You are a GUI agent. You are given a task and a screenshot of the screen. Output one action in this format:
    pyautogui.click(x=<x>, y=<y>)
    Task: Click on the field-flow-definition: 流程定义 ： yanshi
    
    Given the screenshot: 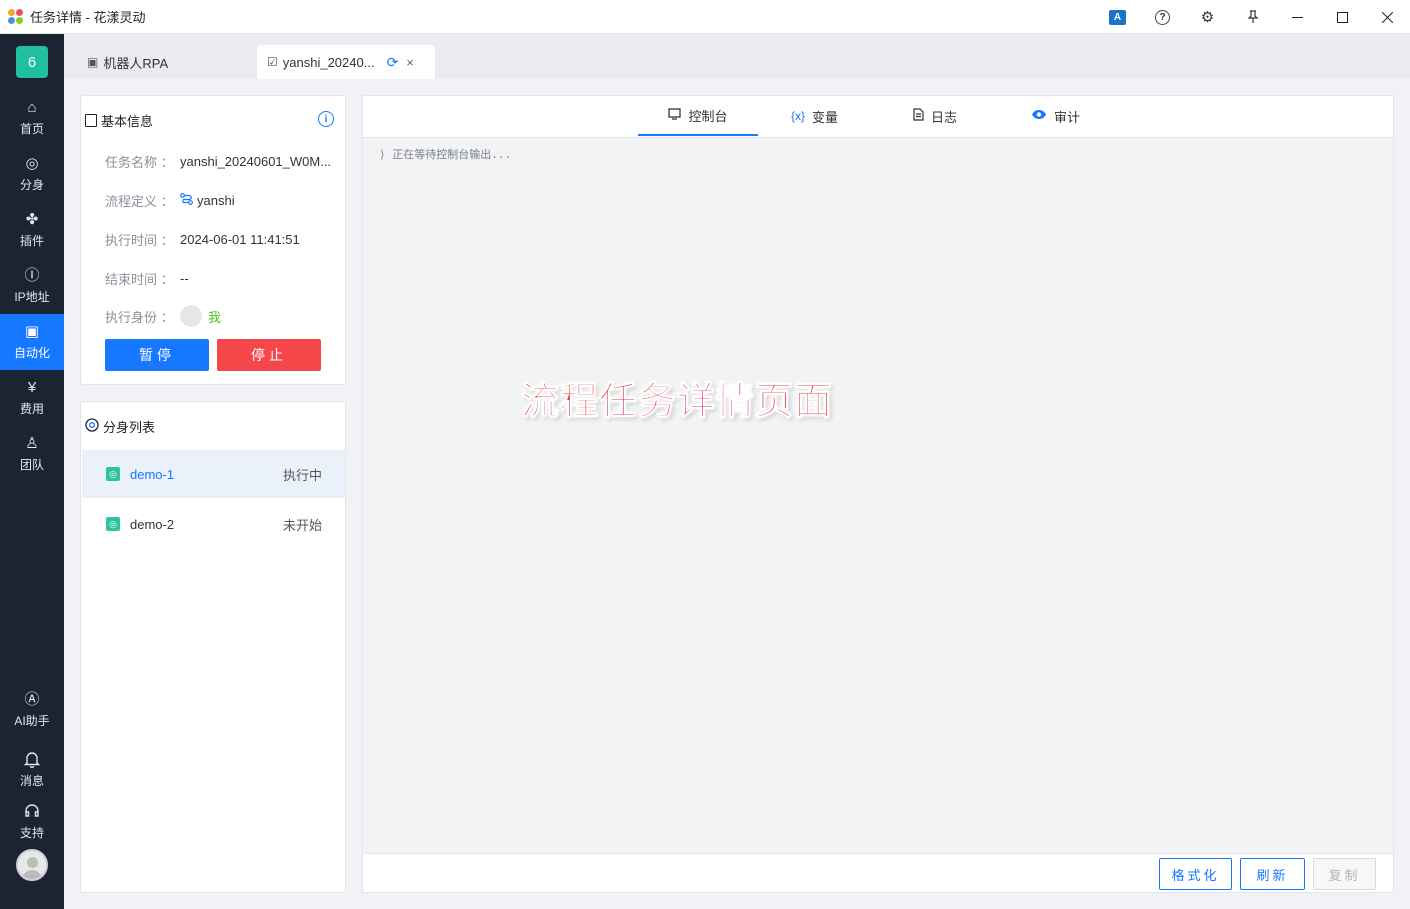 What is the action you would take?
    pyautogui.click(x=223, y=200)
    